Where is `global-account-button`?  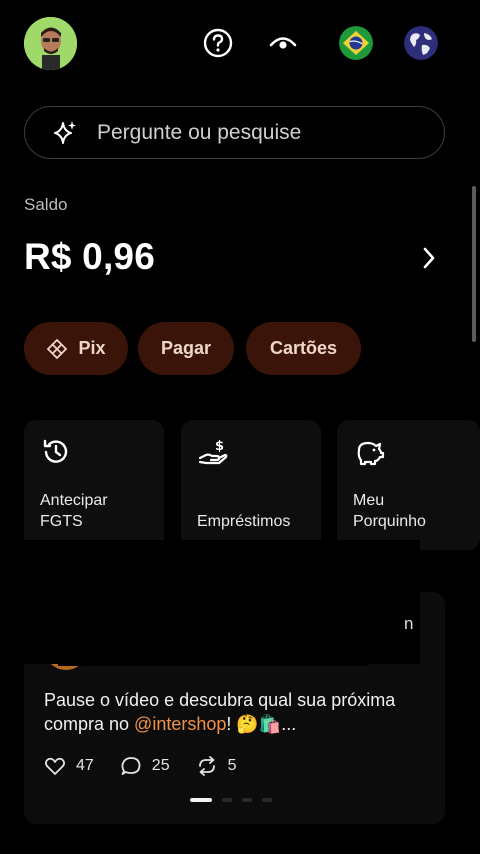 global-account-button is located at coordinates (421, 43).